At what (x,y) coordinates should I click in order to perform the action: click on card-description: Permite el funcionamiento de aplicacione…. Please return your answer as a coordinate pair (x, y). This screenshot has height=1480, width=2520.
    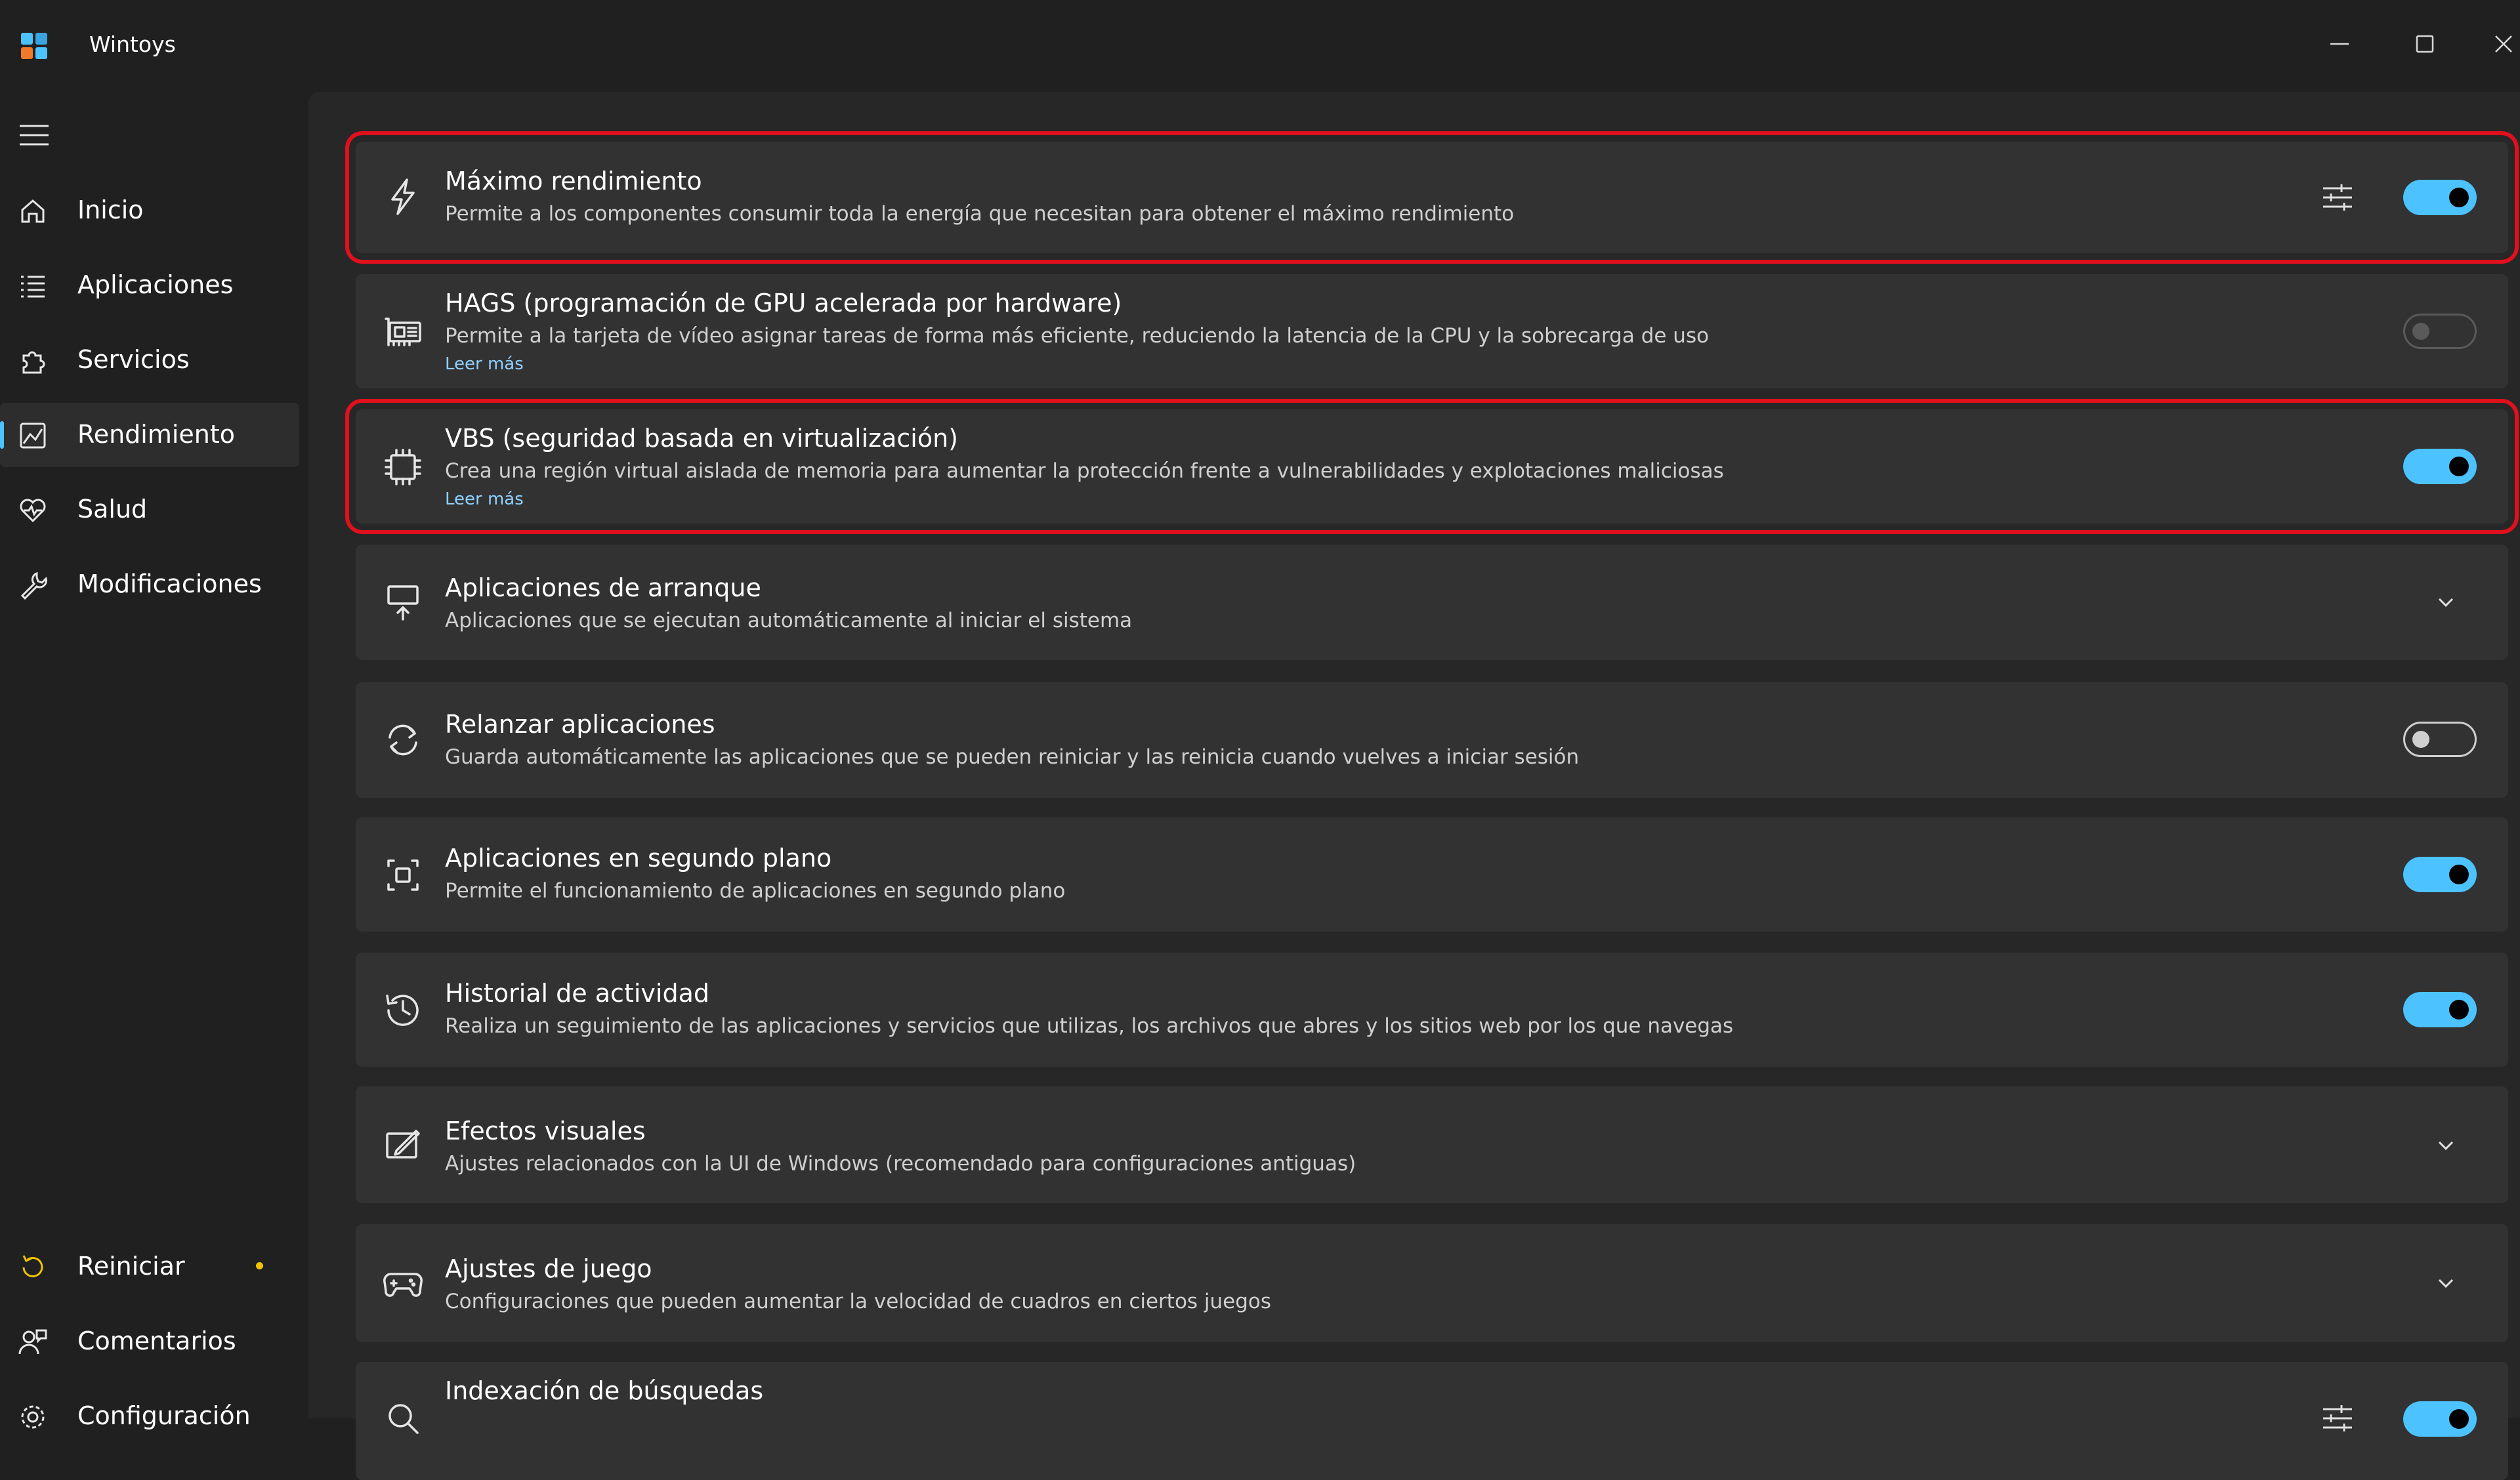
    Looking at the image, I should click on (755, 891).